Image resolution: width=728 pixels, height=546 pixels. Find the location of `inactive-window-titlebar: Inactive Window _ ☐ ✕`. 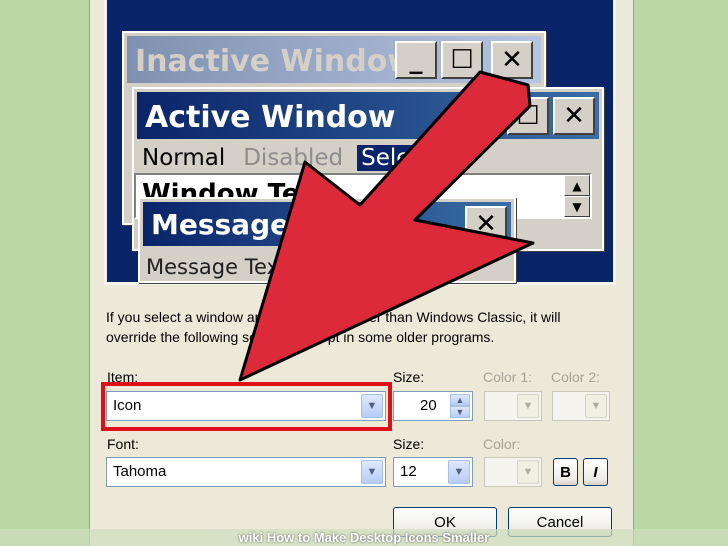

inactive-window-titlebar: Inactive Window _ ☐ ✕ is located at coordinates (334, 59).